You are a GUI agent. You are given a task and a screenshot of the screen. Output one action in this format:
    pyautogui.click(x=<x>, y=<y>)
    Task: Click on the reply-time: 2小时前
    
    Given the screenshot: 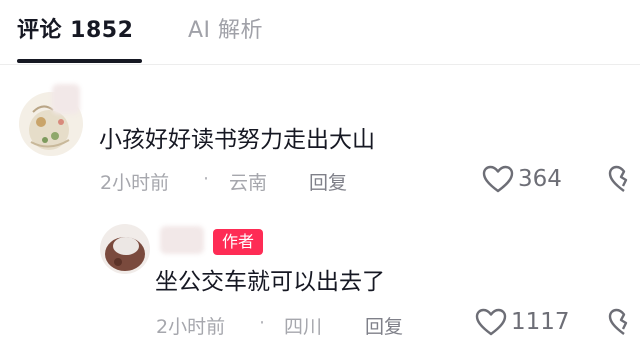 What is the action you would take?
    pyautogui.click(x=191, y=327)
    